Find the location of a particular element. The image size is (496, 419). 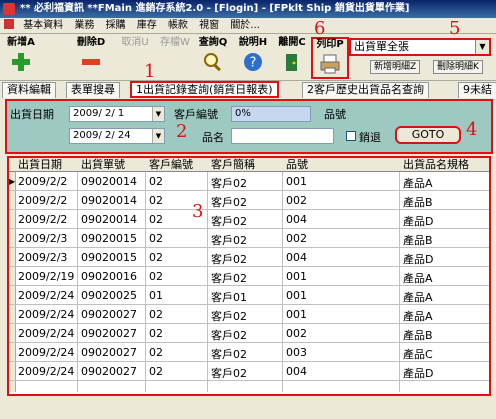

delete-button-label: 刪除D is located at coordinates (91, 42).